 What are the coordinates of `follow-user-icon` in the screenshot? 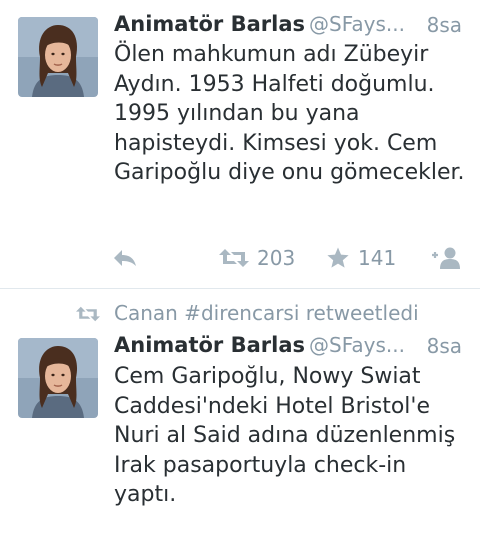 It's located at (446, 258).